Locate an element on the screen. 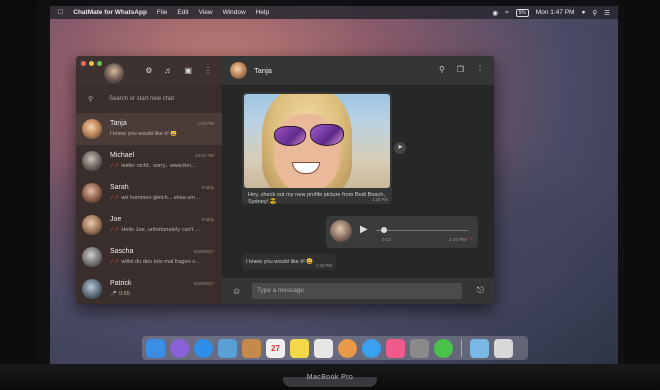 The height and width of the screenshot is (390, 660). menu-help: Help is located at coordinates (262, 12).